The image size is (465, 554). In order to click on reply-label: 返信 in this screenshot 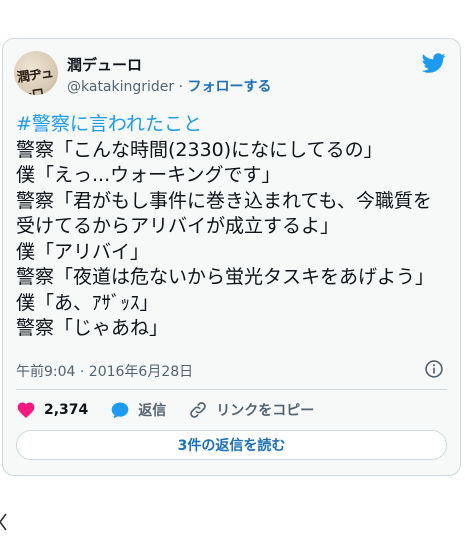, I will do `click(152, 411)`.